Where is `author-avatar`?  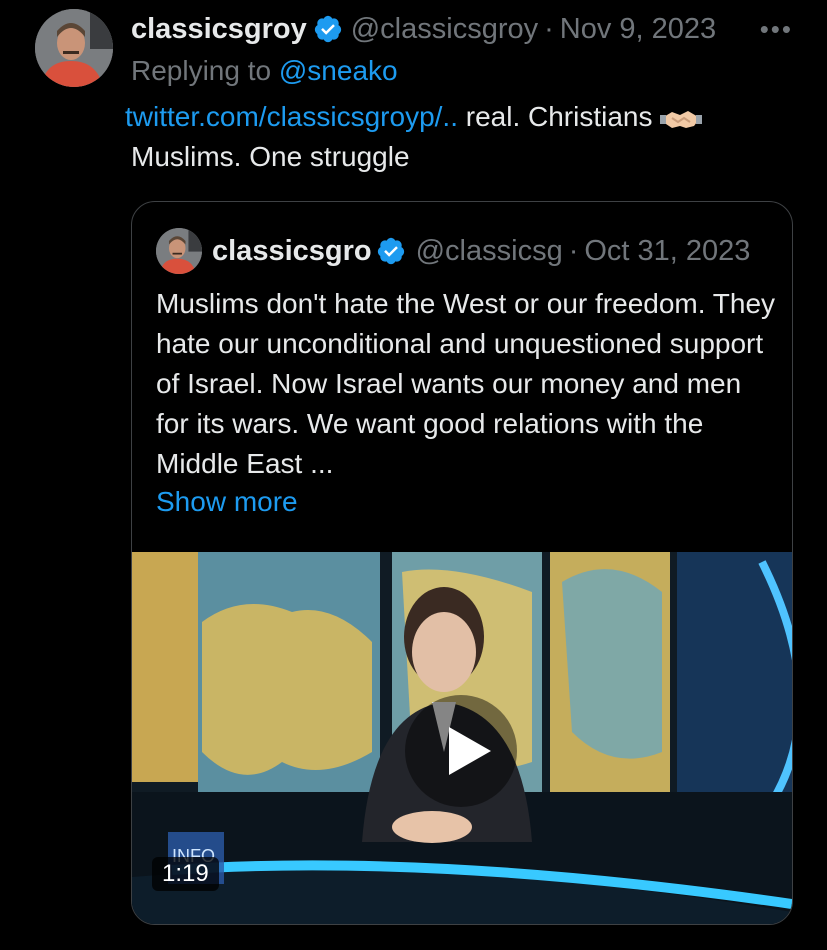 author-avatar is located at coordinates (74, 48).